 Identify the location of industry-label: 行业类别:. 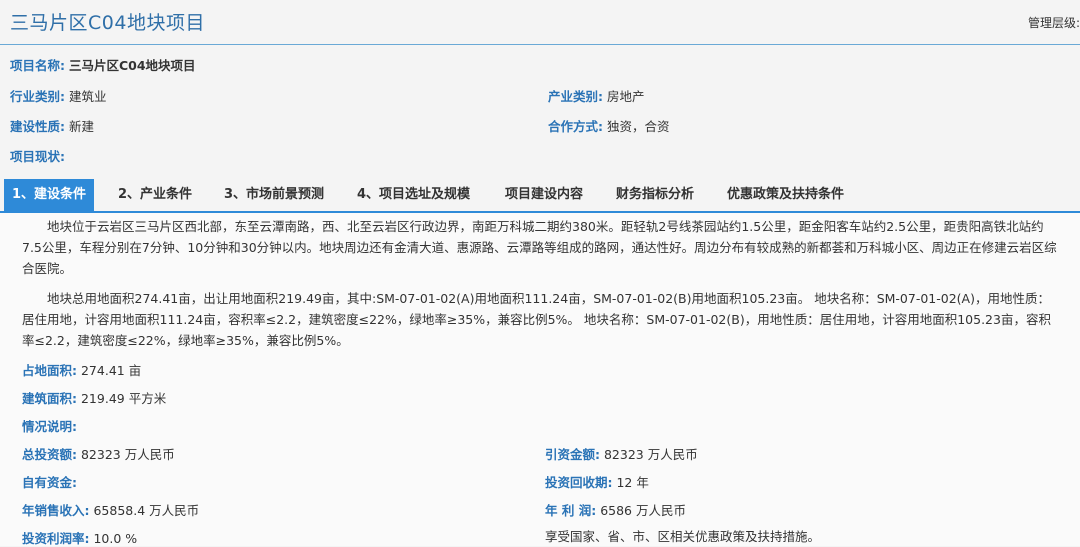
(37, 96).